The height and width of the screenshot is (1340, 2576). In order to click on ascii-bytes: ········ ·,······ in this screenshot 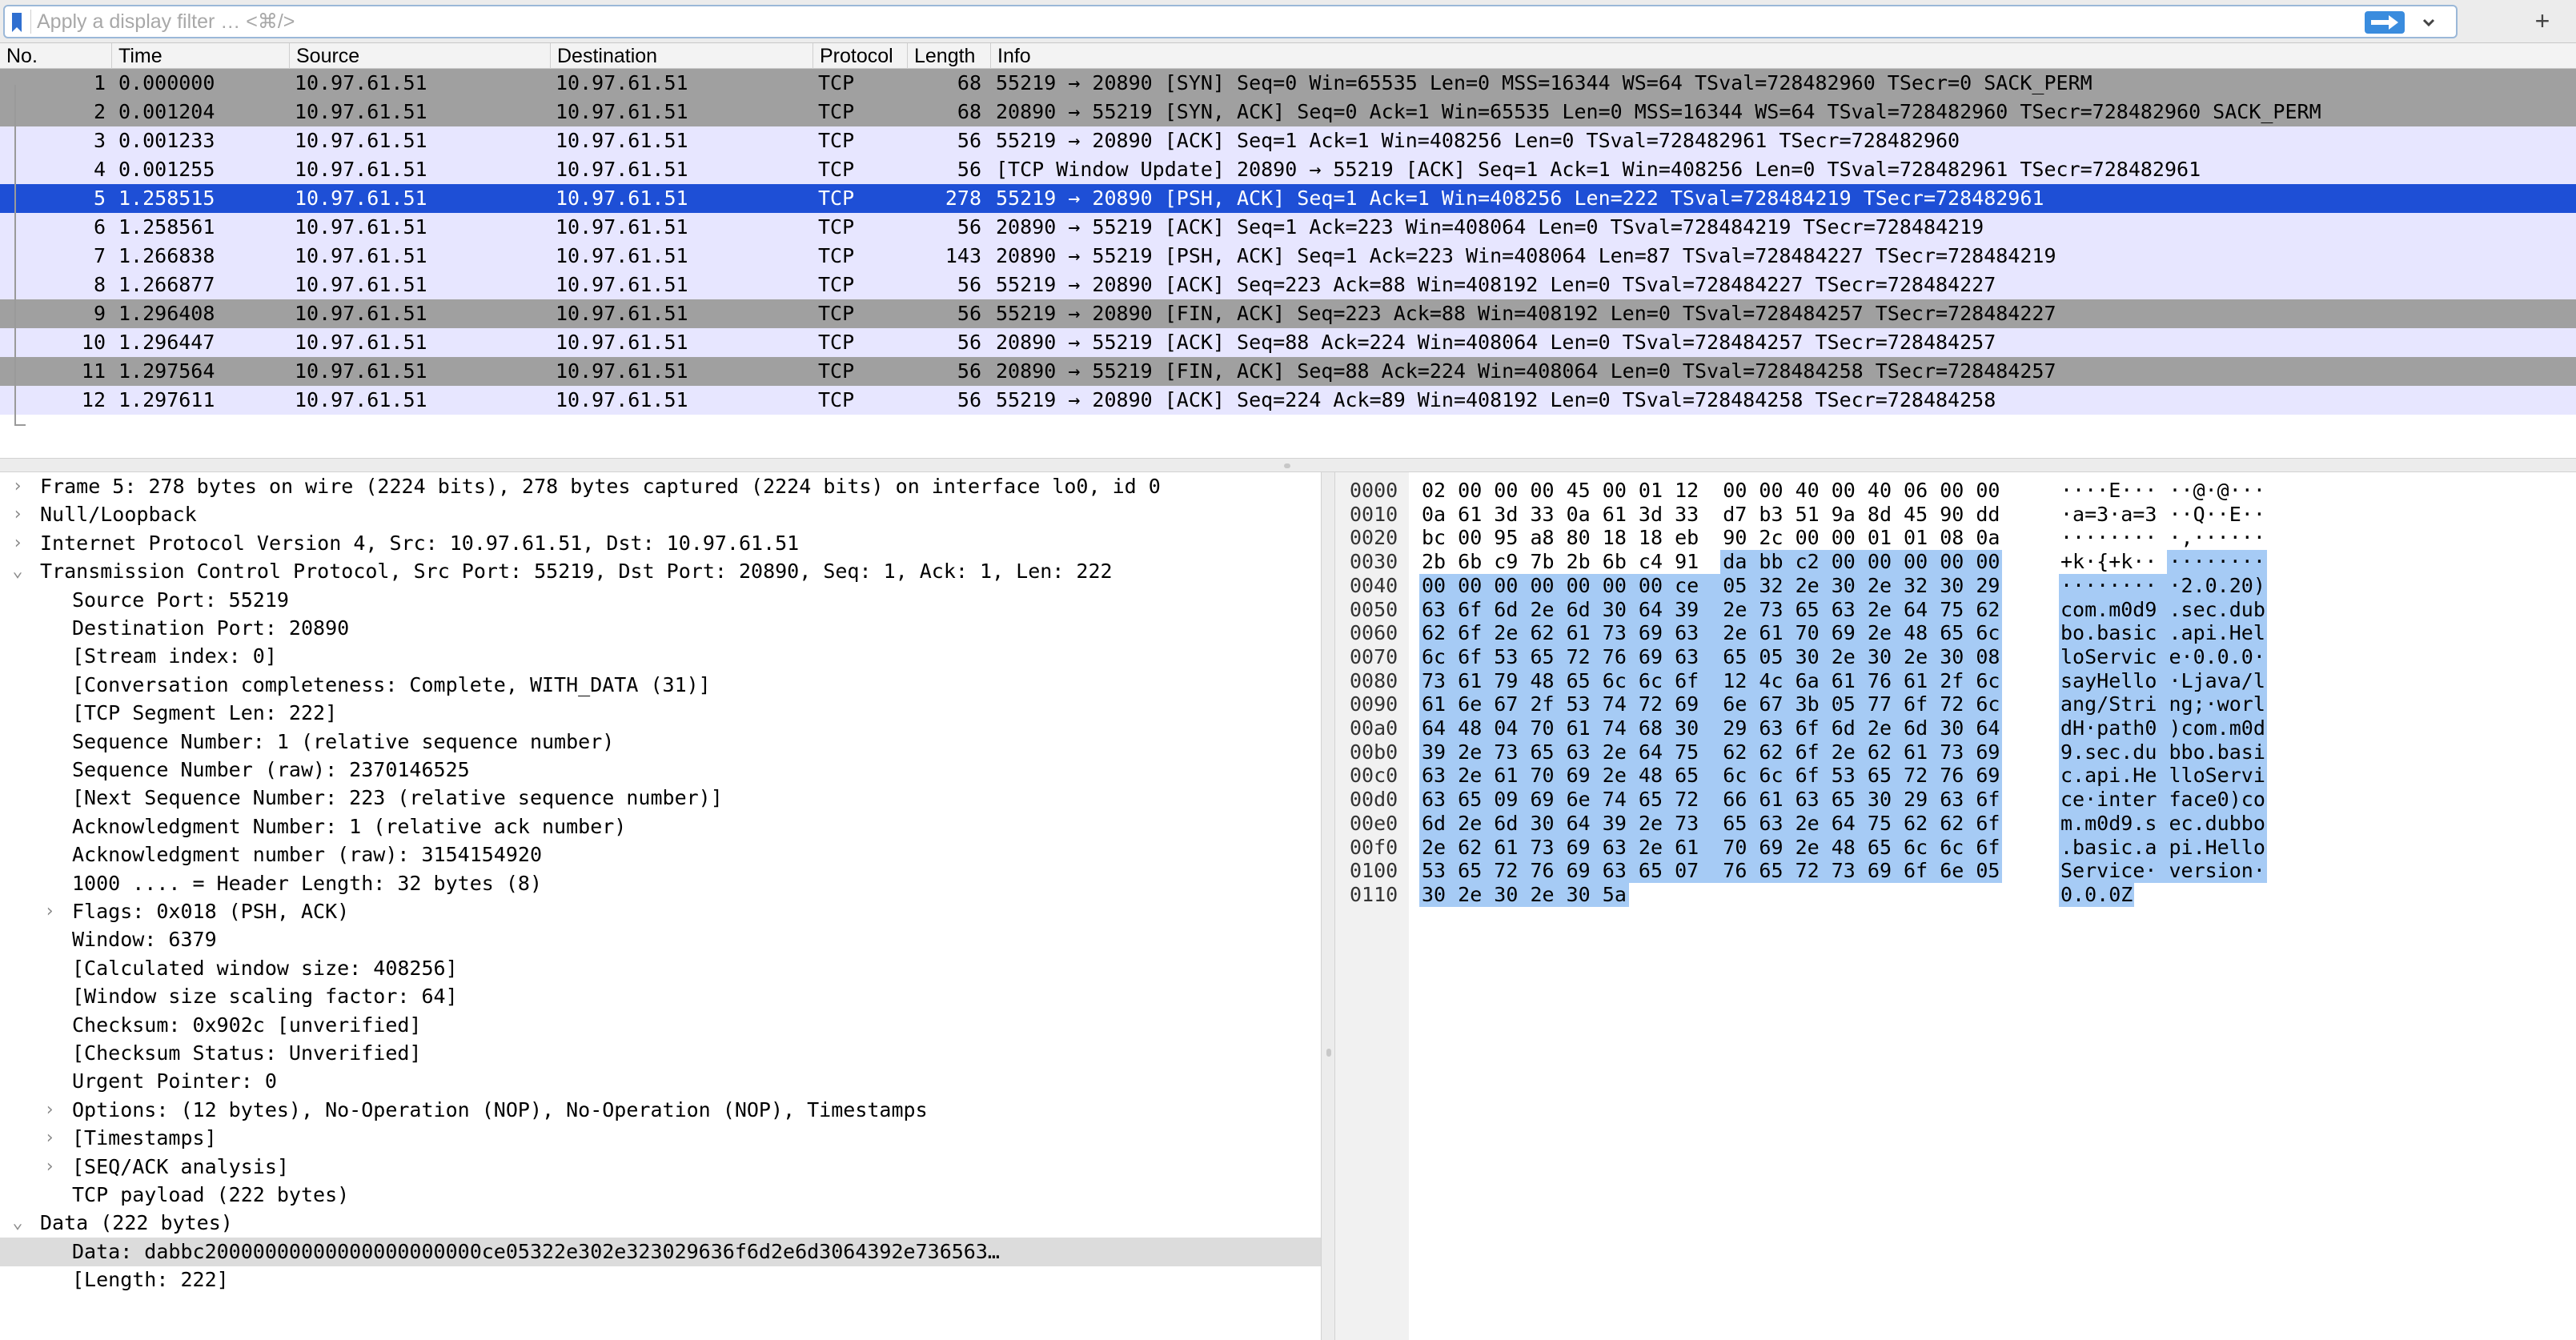, I will do `click(2162, 538)`.